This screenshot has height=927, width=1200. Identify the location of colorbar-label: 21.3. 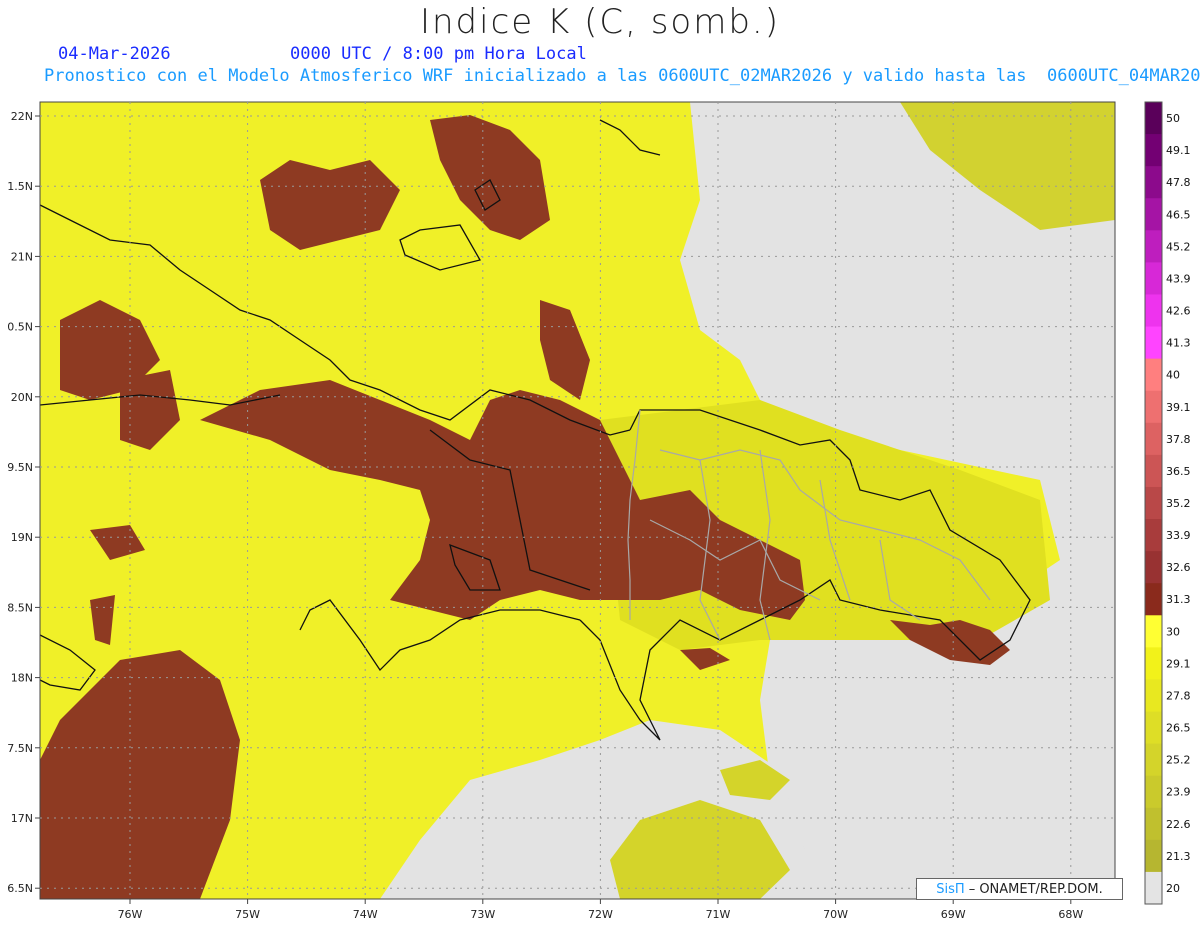
(1178, 856).